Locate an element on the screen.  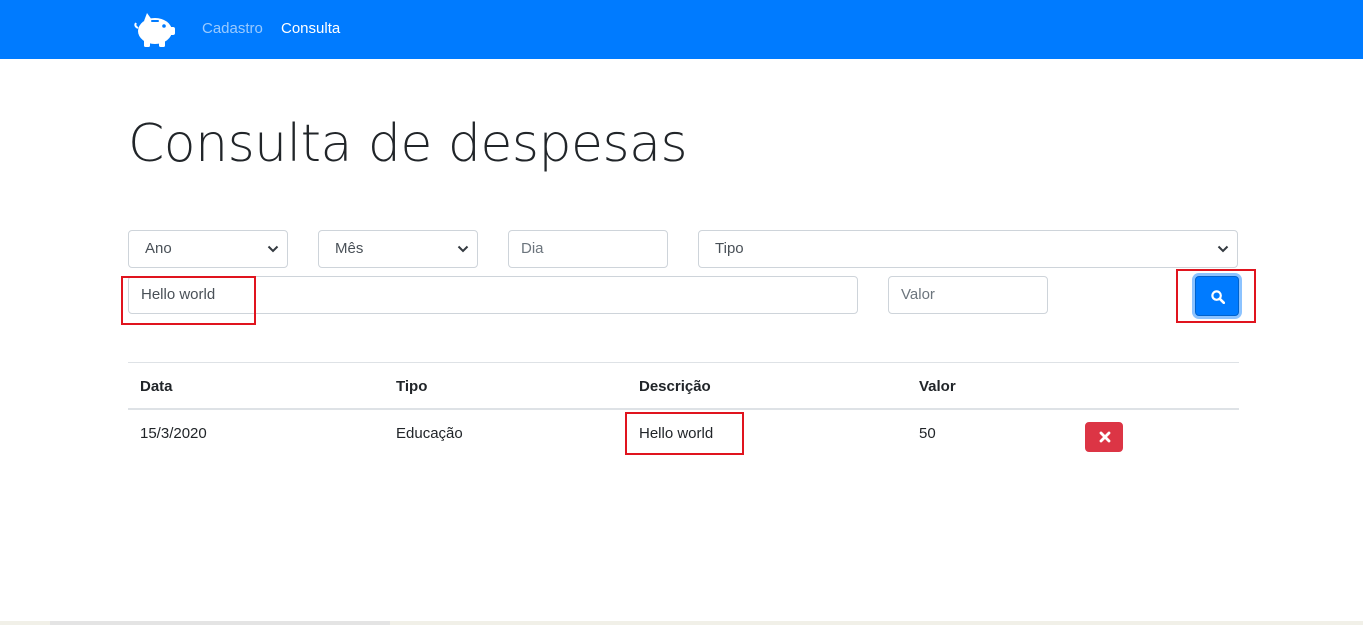
year-select-value: Ano is located at coordinates (158, 248).